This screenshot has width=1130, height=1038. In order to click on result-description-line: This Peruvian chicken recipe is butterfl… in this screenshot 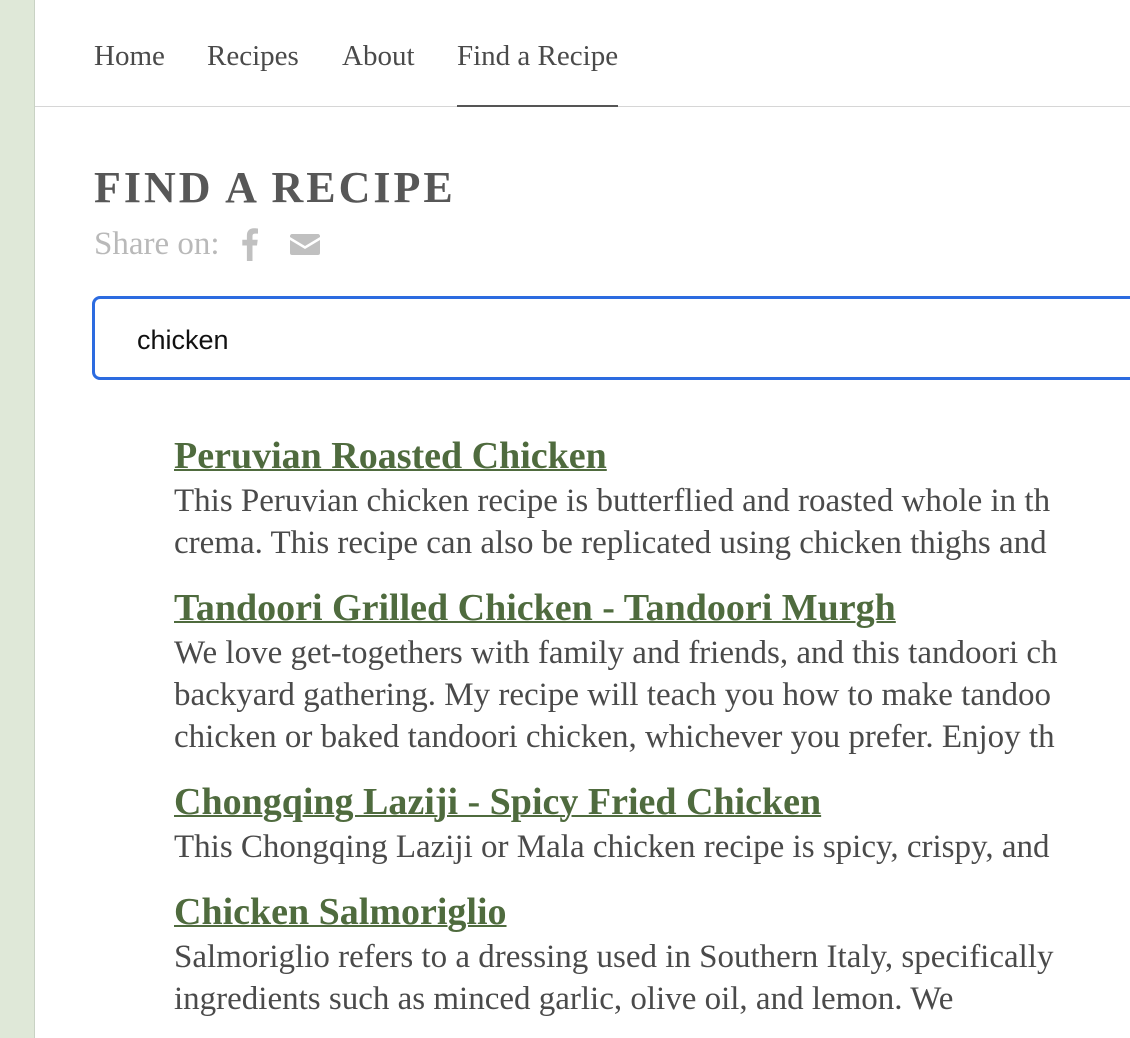, I will do `click(612, 501)`.